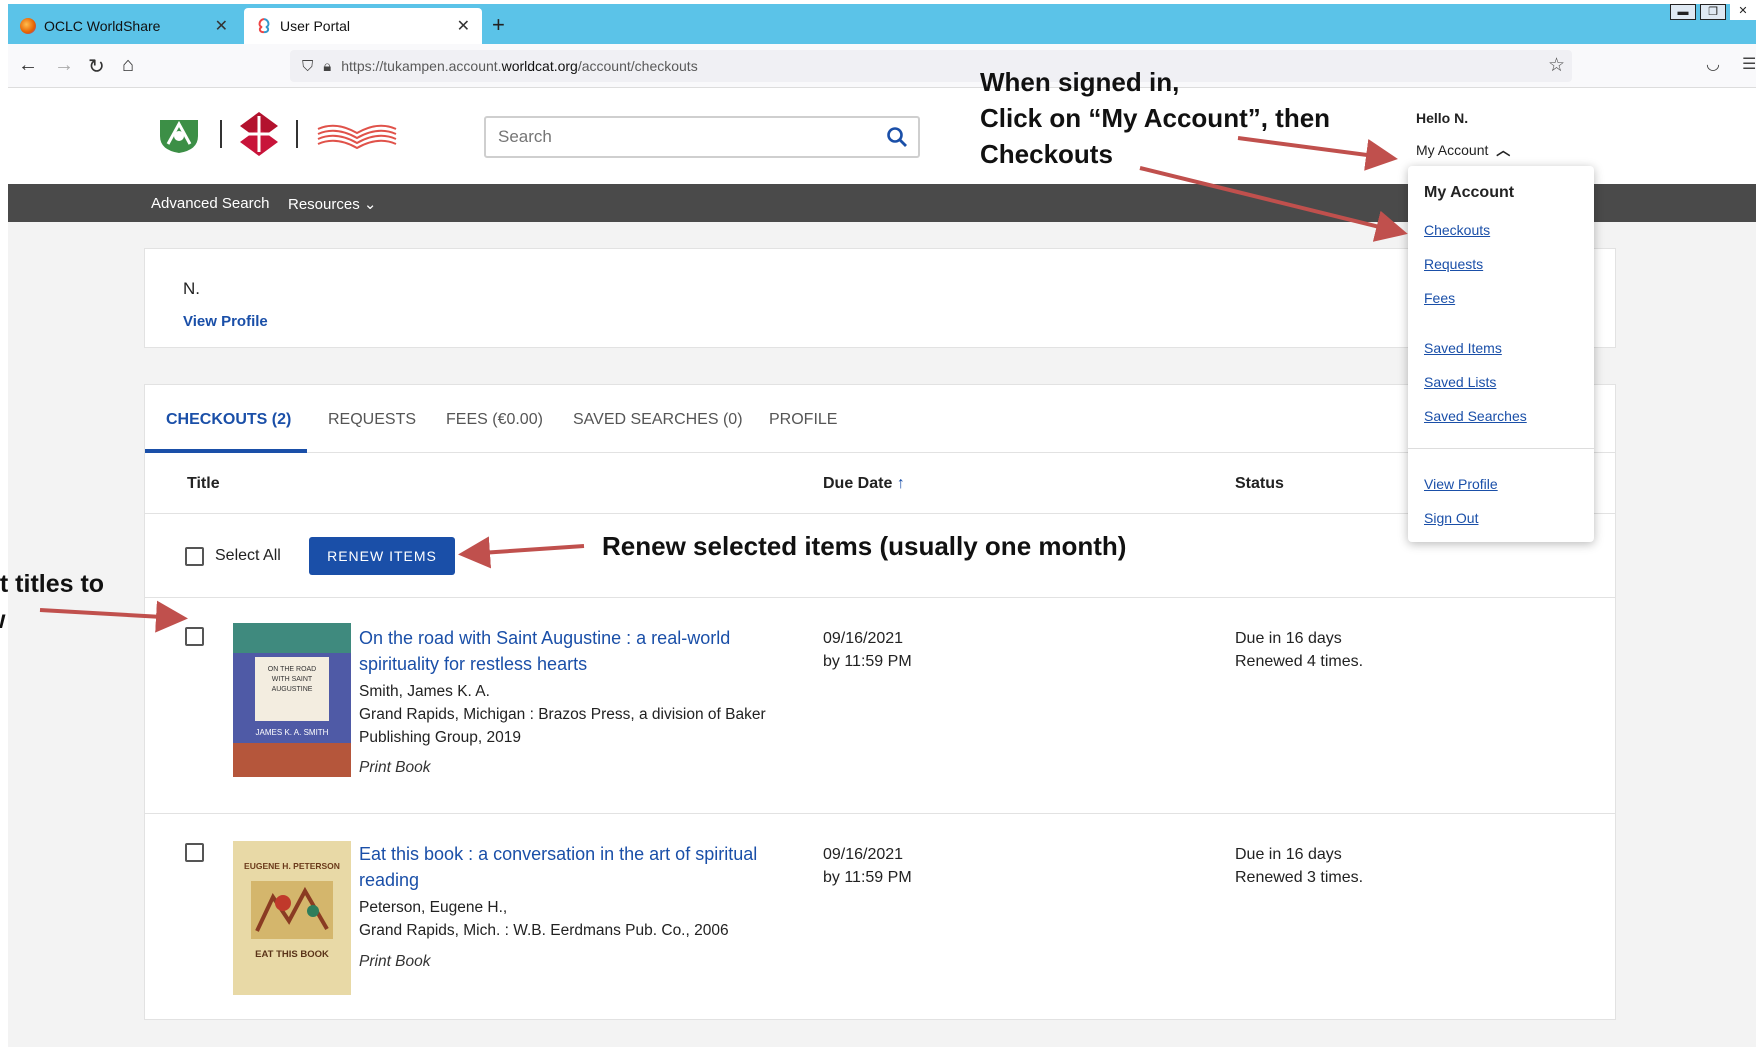  Describe the element at coordinates (292, 954) in the screenshot. I see `cover-title-line: EAT THIS BOOK` at that location.